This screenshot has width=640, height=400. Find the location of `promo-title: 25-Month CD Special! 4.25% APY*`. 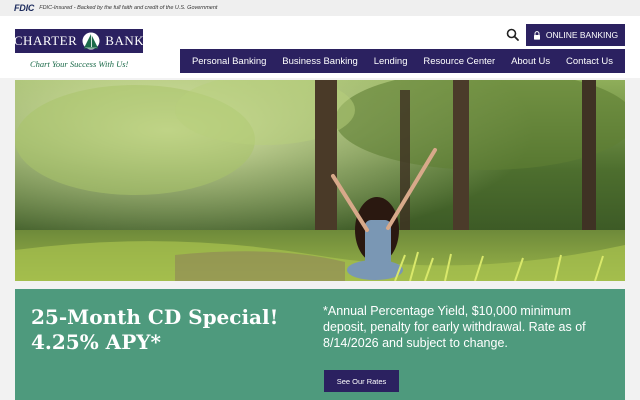

promo-title: 25-Month CD Special! 4.25% APY* is located at coordinates (155, 329).